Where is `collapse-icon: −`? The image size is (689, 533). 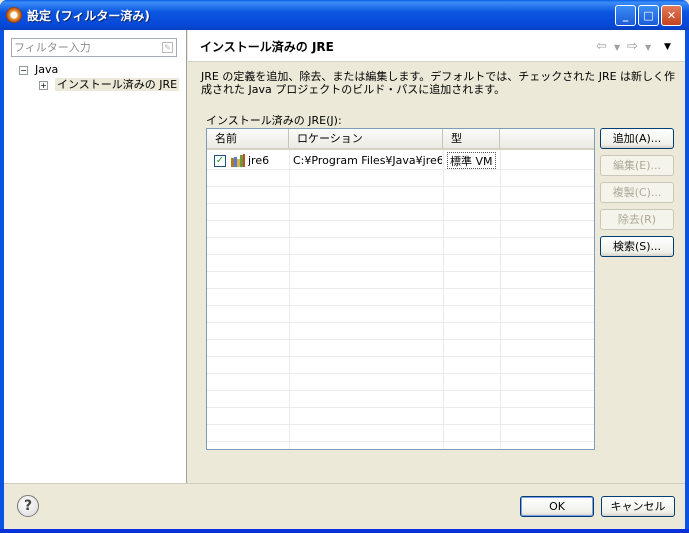
collapse-icon: − is located at coordinates (23, 70).